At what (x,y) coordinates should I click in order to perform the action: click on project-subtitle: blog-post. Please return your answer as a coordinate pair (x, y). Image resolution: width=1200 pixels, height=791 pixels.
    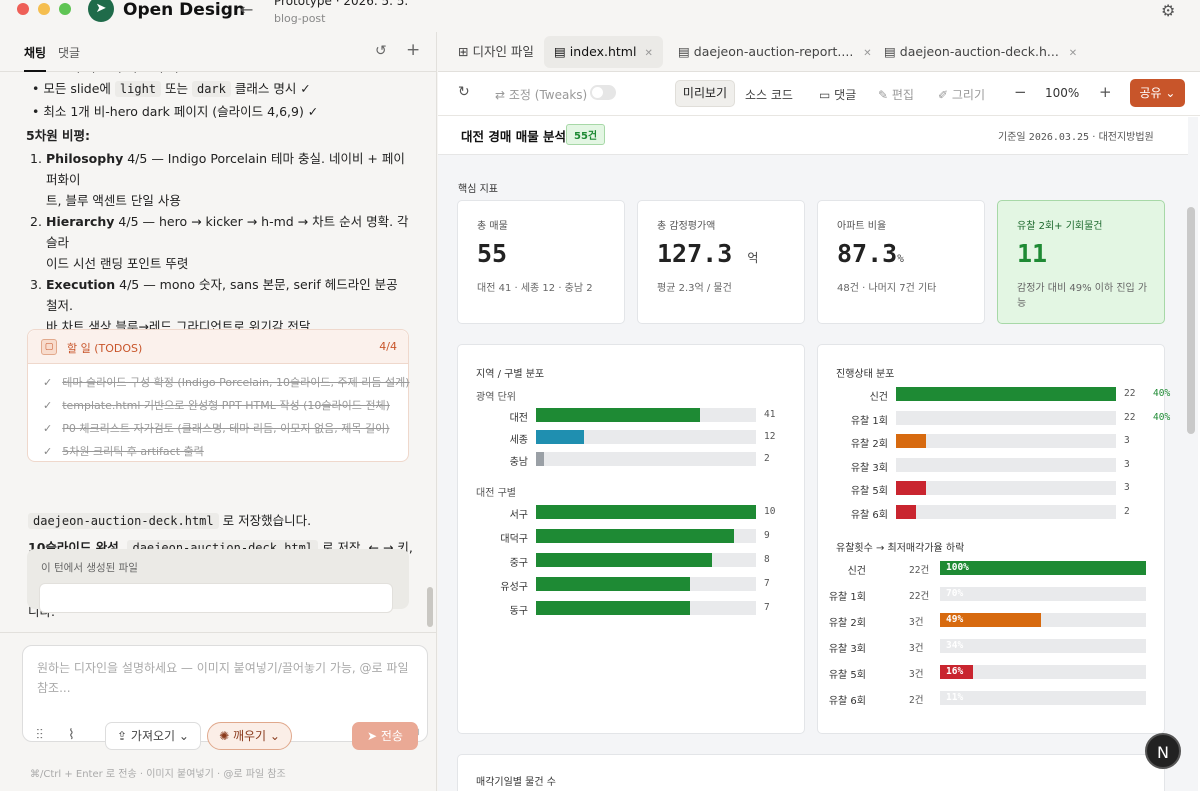
    Looking at the image, I should click on (300, 18).